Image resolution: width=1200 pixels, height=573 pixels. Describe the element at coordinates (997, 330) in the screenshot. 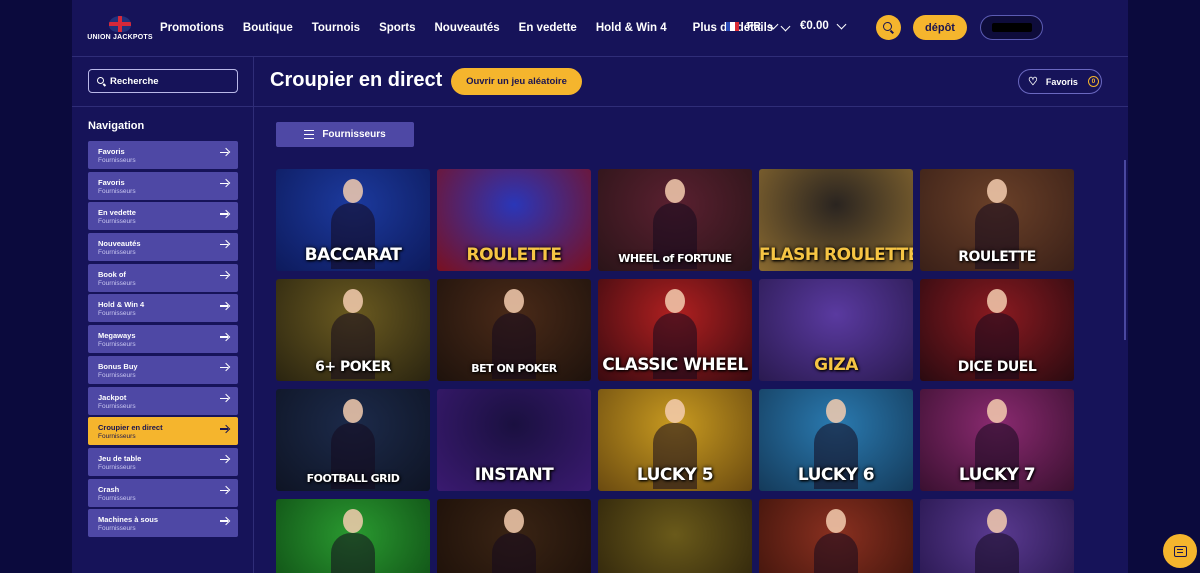

I see `game-tile: DICE DUEL` at that location.